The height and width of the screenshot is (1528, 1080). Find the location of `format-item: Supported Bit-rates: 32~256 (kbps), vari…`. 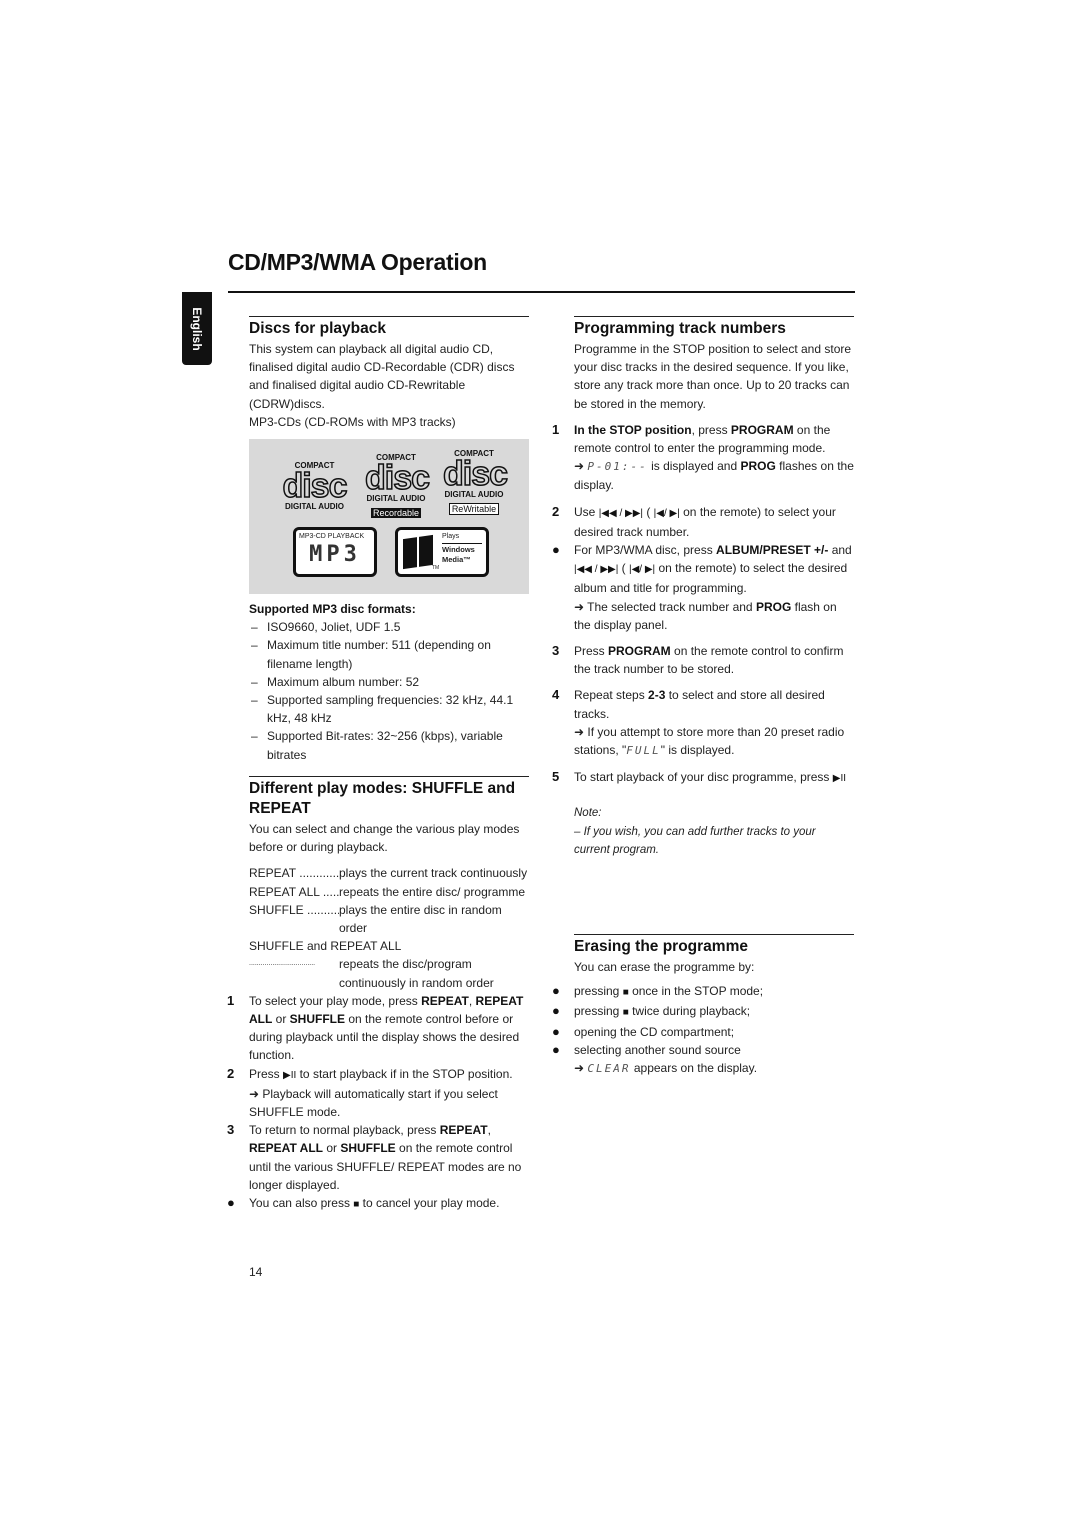

format-item: Supported Bit-rates: 32~256 (kbps), vari… is located at coordinates (389, 745).